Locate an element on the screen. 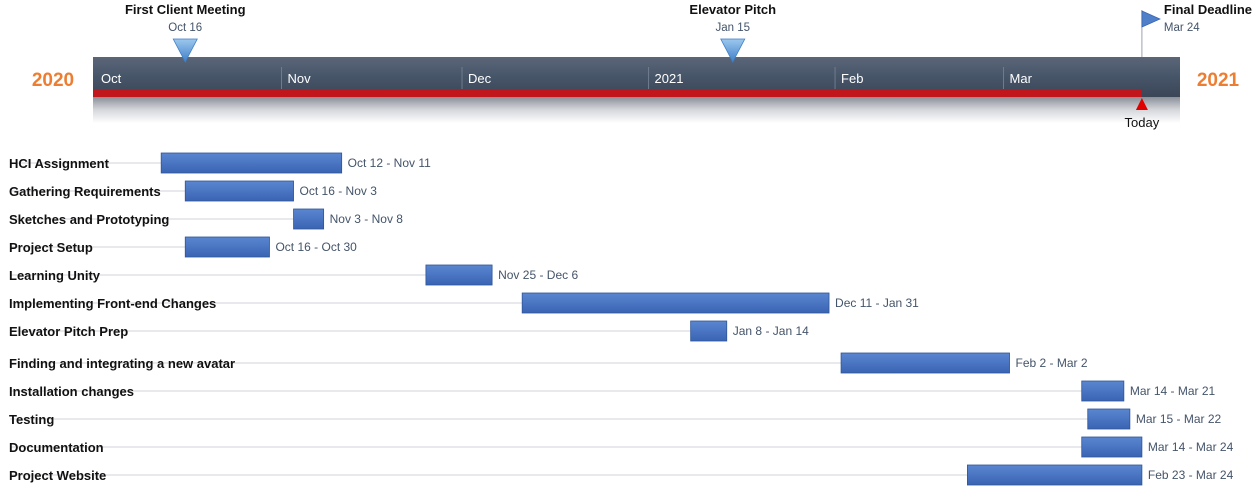 Image resolution: width=1257 pixels, height=498 pixels. task-name: Finding and integrating a new avatar is located at coordinates (122, 363).